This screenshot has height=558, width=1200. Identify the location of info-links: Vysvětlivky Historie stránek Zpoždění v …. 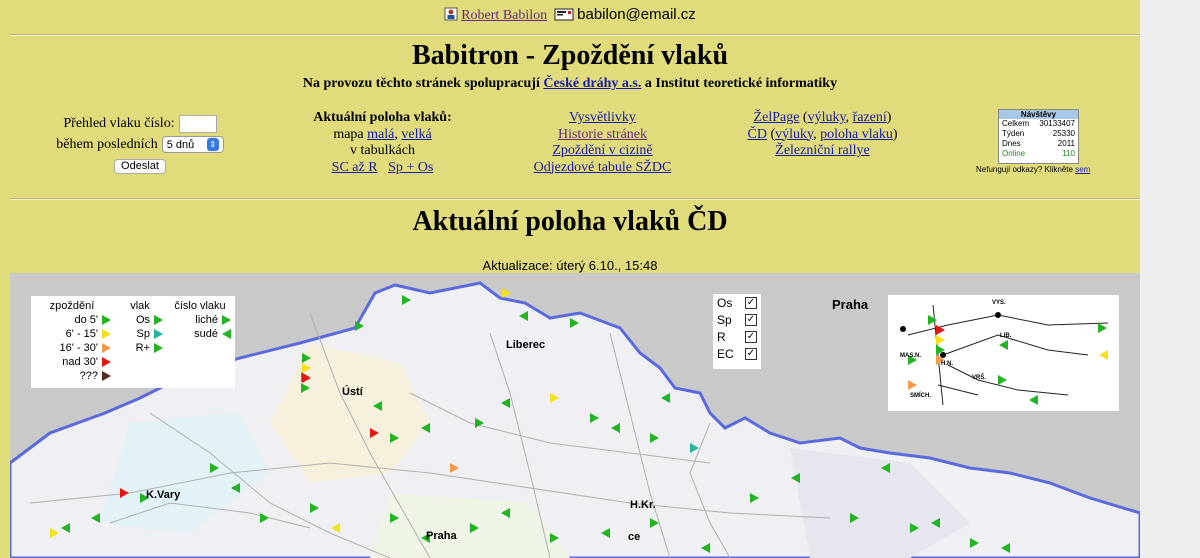
(602, 143).